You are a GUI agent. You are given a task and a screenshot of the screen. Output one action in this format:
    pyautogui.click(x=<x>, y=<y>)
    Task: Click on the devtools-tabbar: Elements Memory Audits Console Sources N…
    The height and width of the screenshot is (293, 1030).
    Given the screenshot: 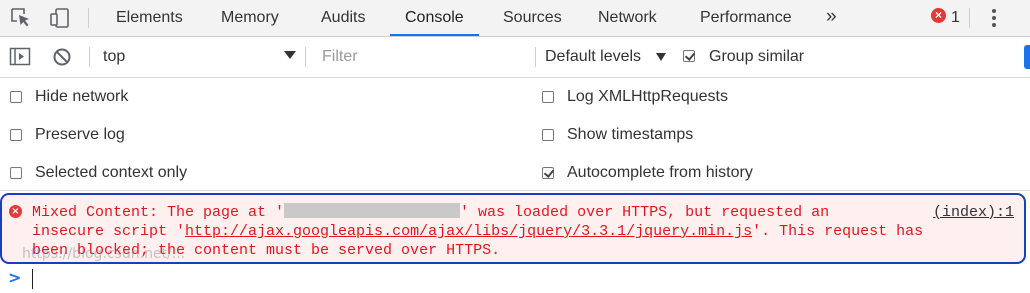 What is the action you would take?
    pyautogui.click(x=515, y=18)
    